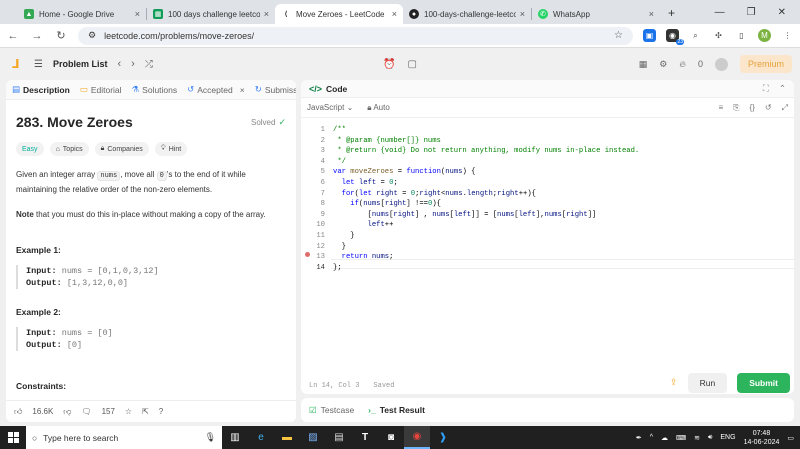 This screenshot has width=800, height=449. I want to click on windows-start-icon, so click(13, 437).